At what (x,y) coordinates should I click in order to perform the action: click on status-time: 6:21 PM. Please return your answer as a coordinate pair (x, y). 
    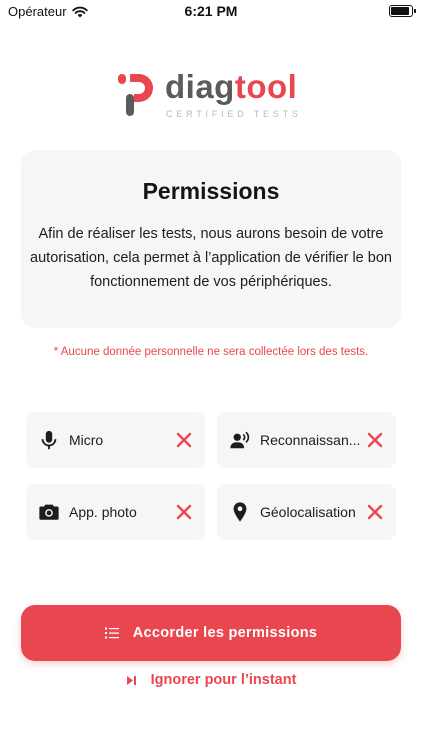
    Looking at the image, I should click on (211, 11).